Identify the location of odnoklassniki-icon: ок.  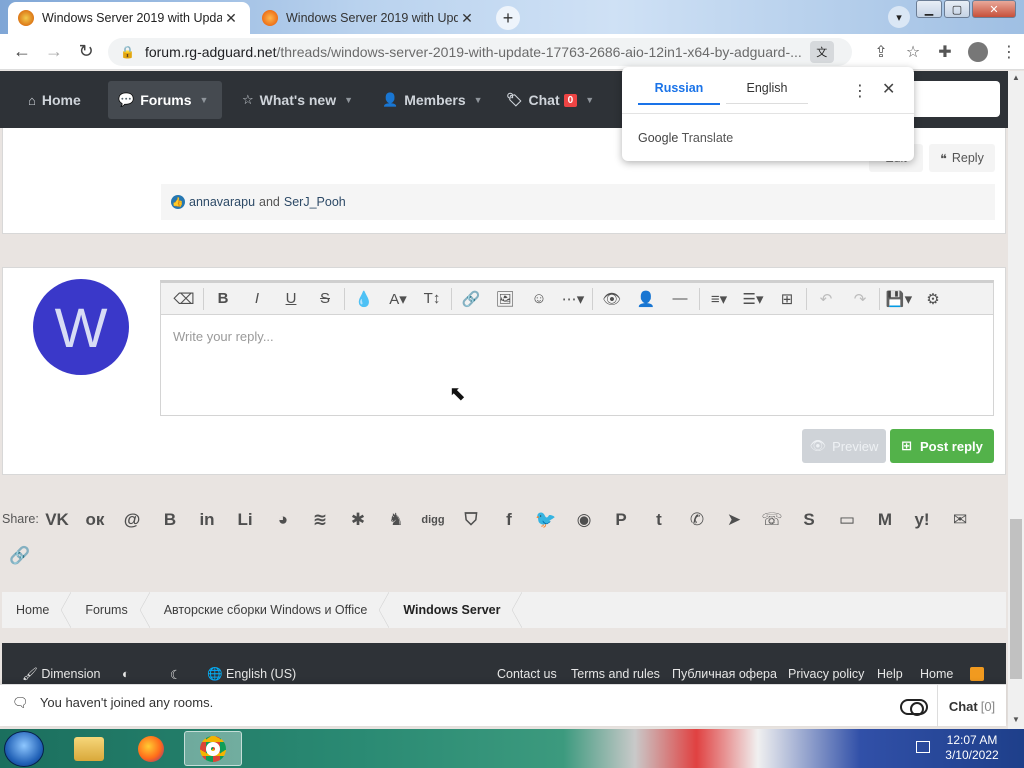
(95, 520).